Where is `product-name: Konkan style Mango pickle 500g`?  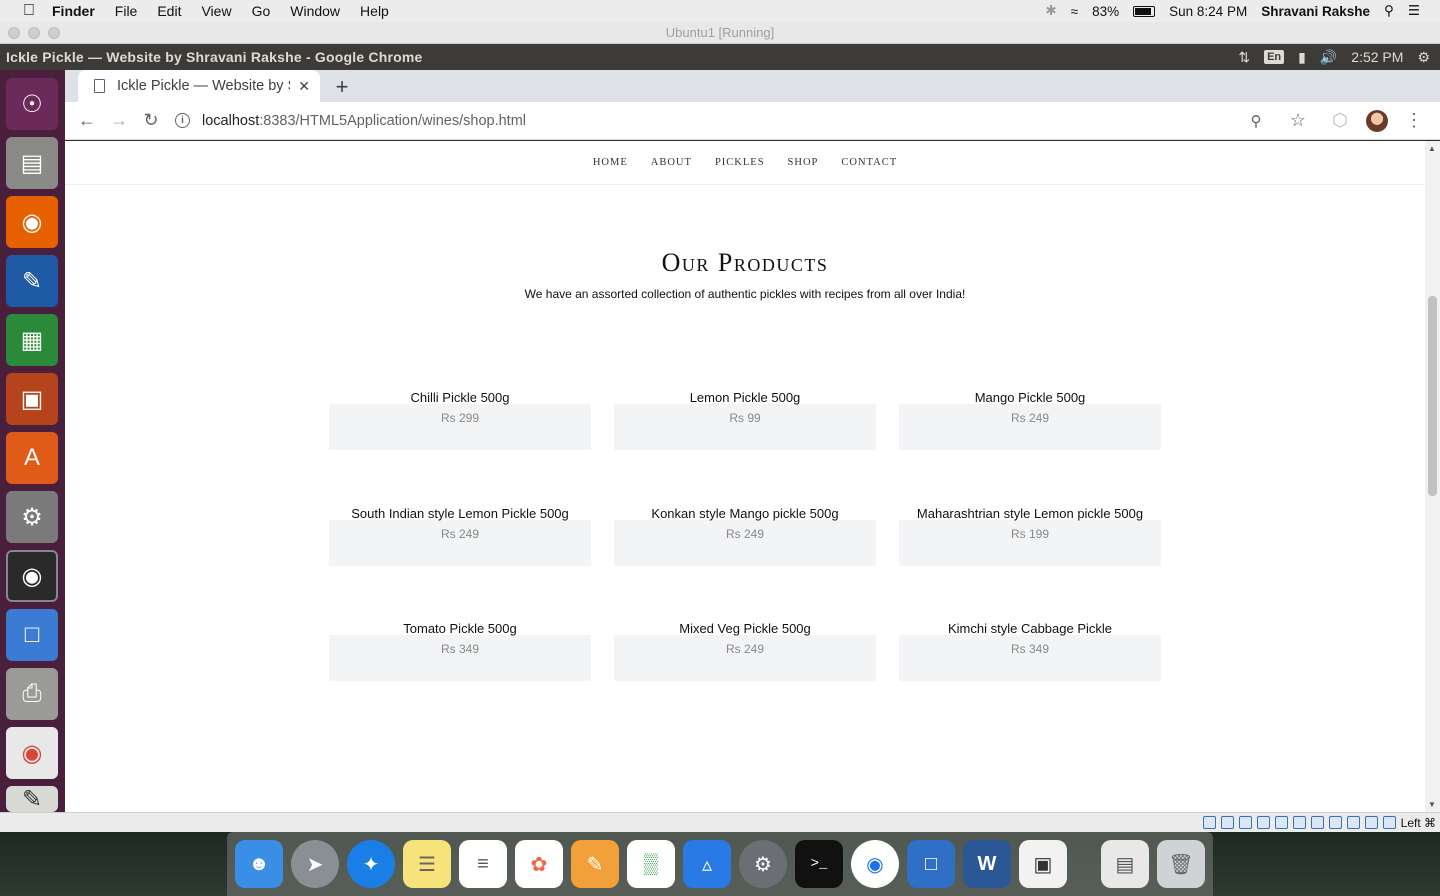
product-name: Konkan style Mango pickle 500g is located at coordinates (745, 513).